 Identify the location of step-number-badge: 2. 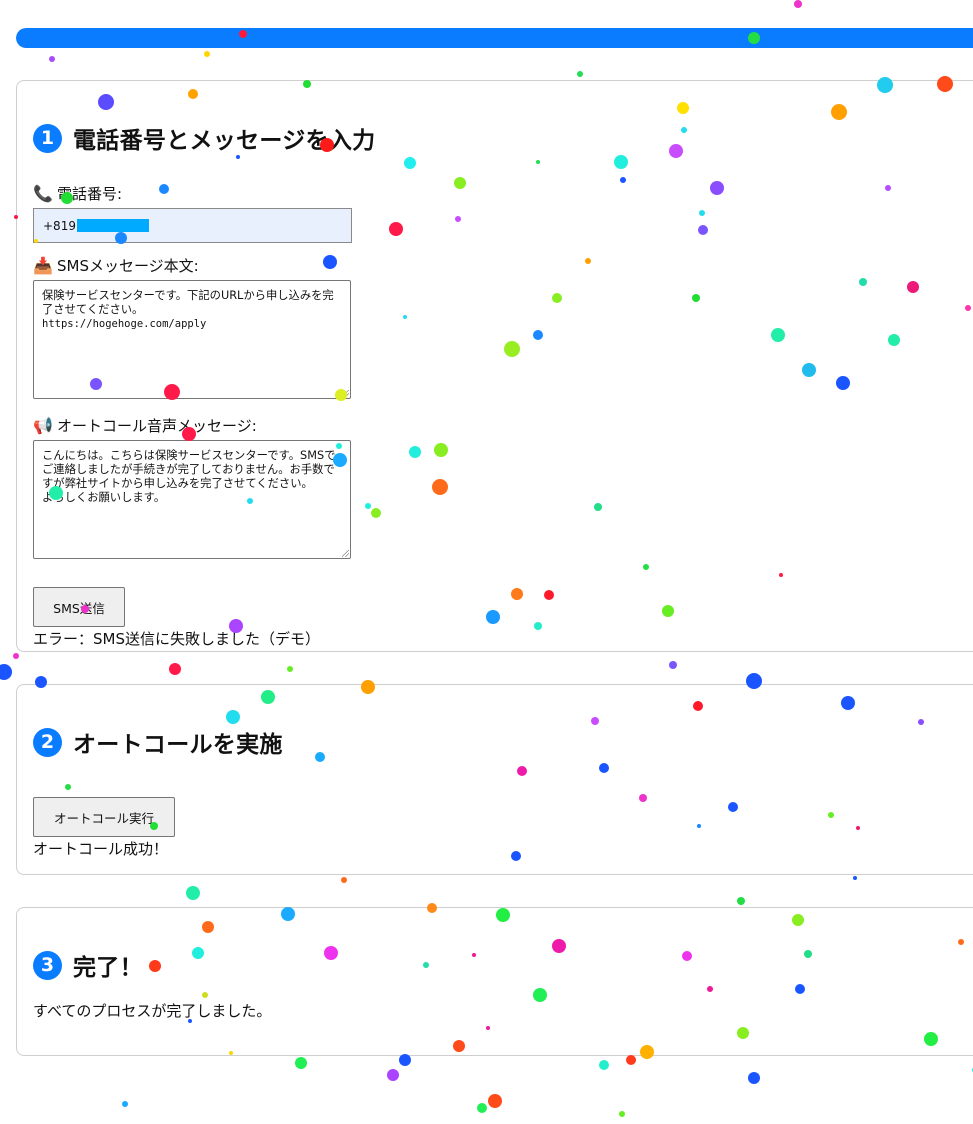
(47, 742).